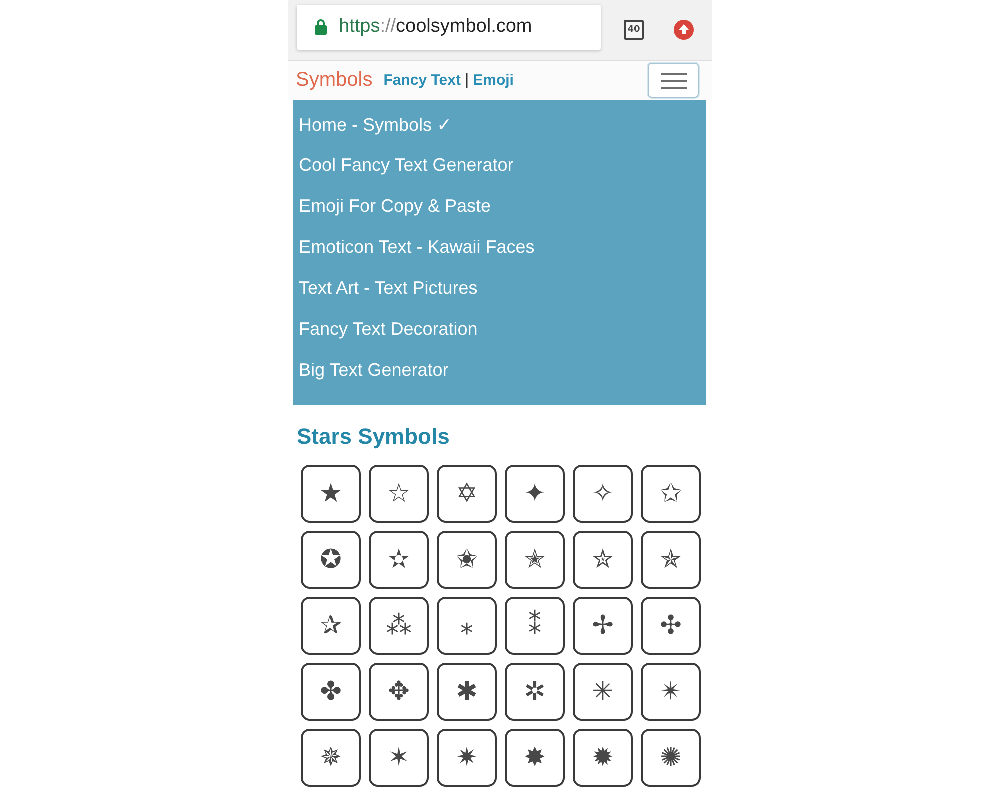 This screenshot has height=800, width=1000. I want to click on symbol-button: ✢, so click(603, 626).